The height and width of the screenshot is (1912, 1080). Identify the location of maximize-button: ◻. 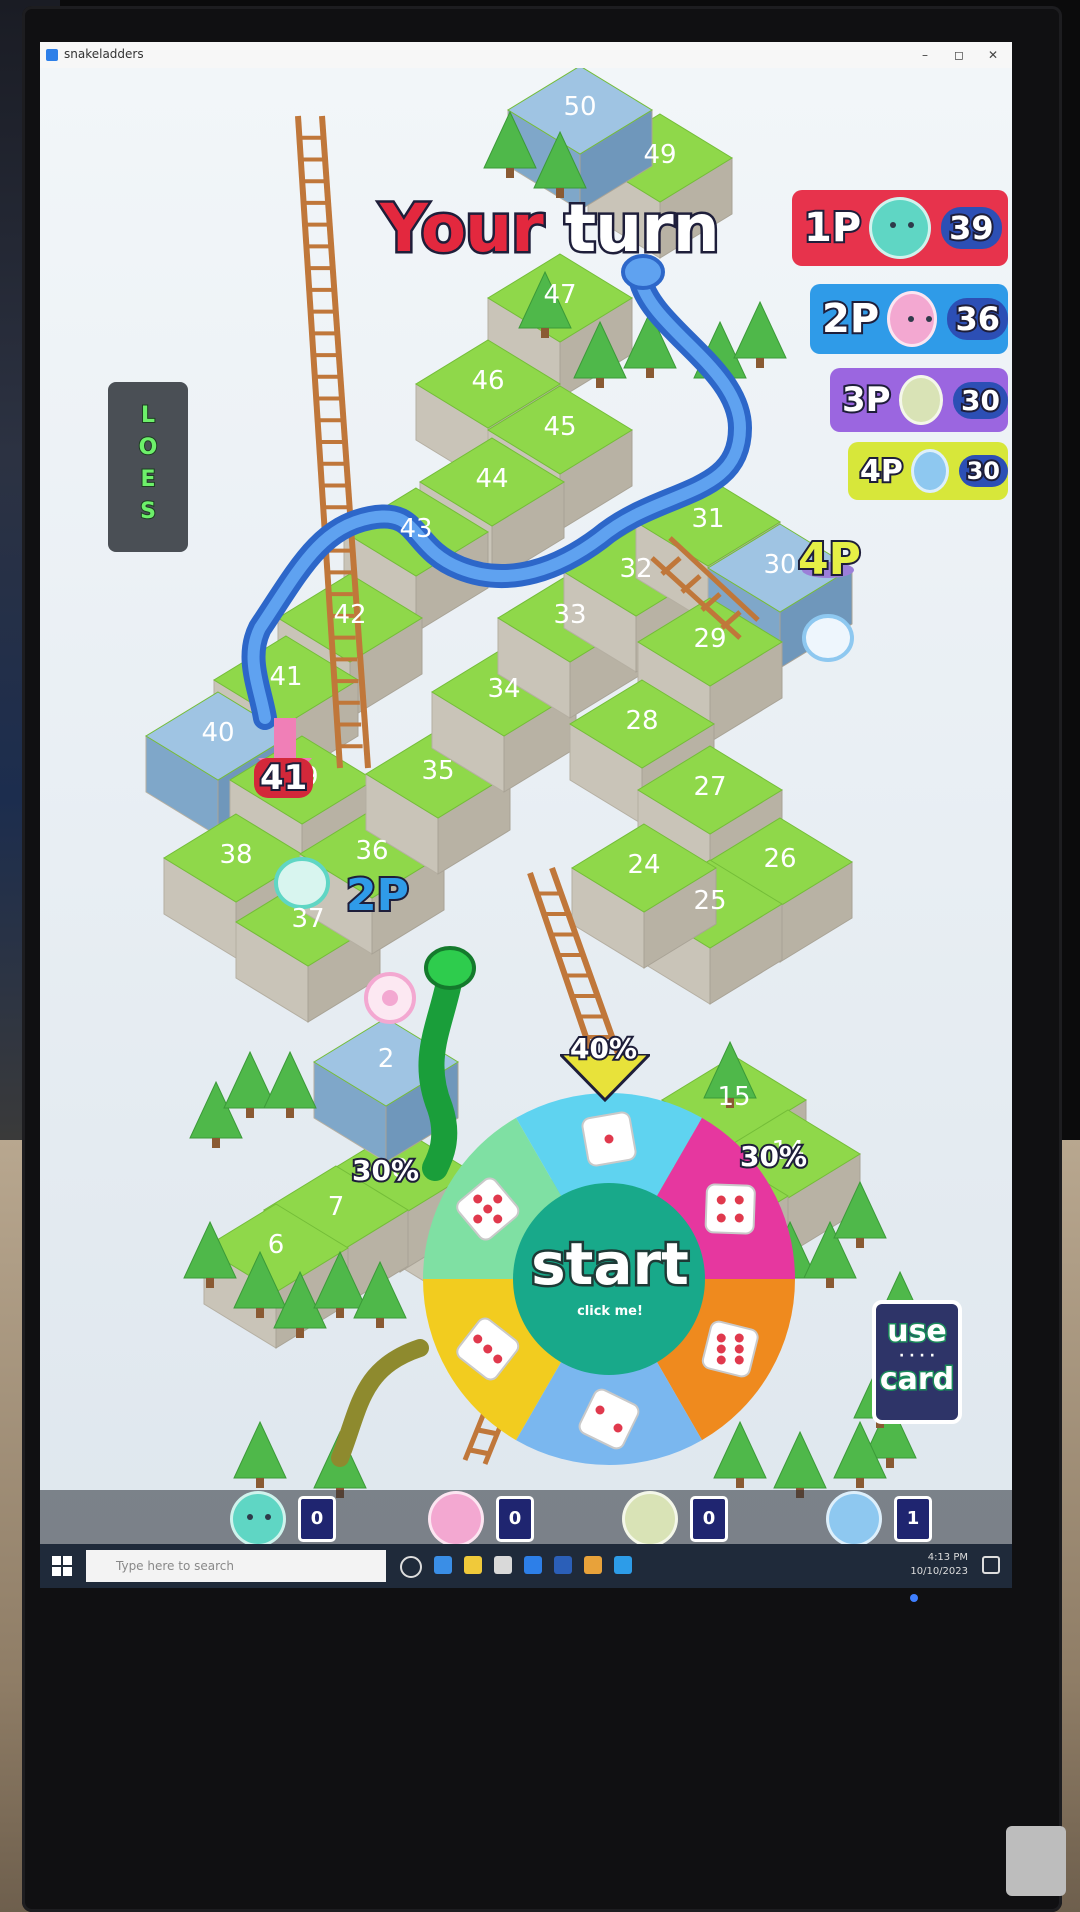
(959, 55).